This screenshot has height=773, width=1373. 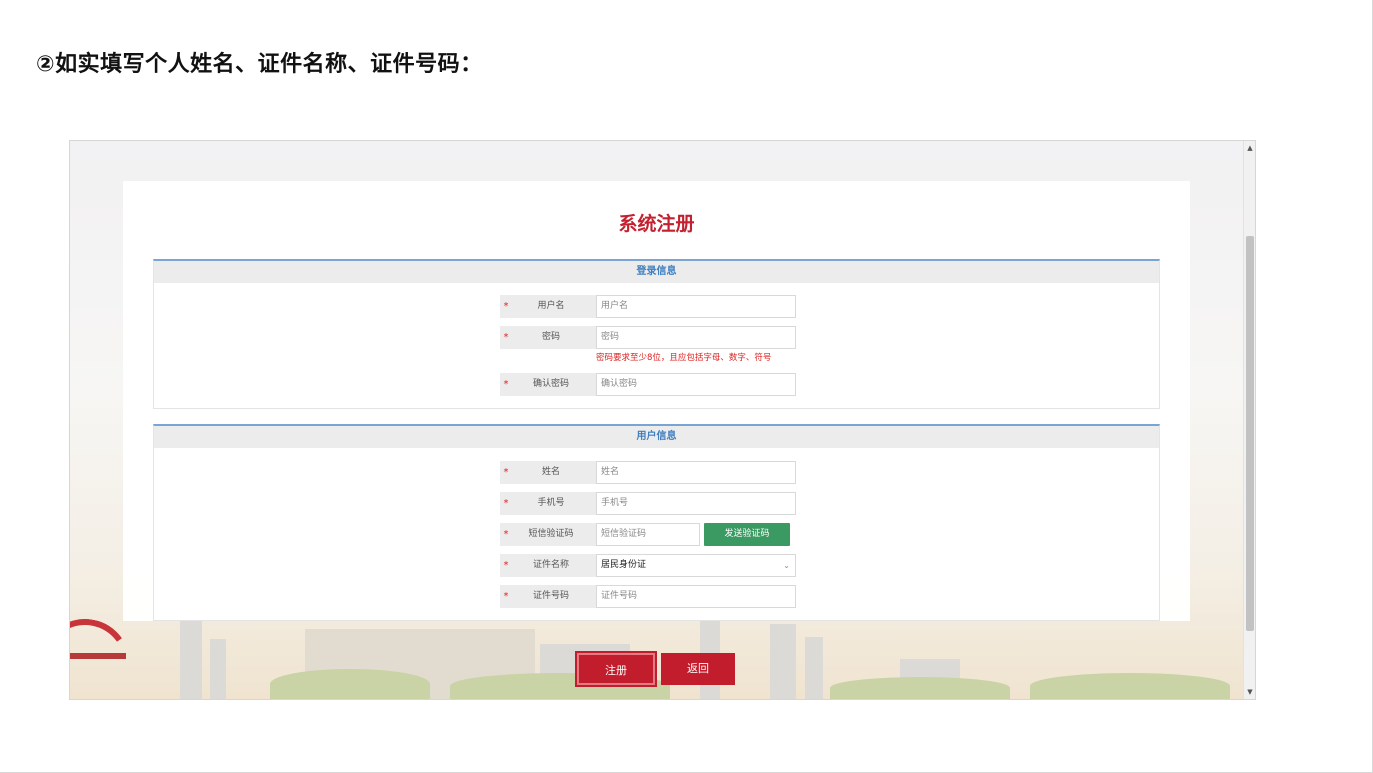 I want to click on page-title: 系统注册, so click(x=656, y=224).